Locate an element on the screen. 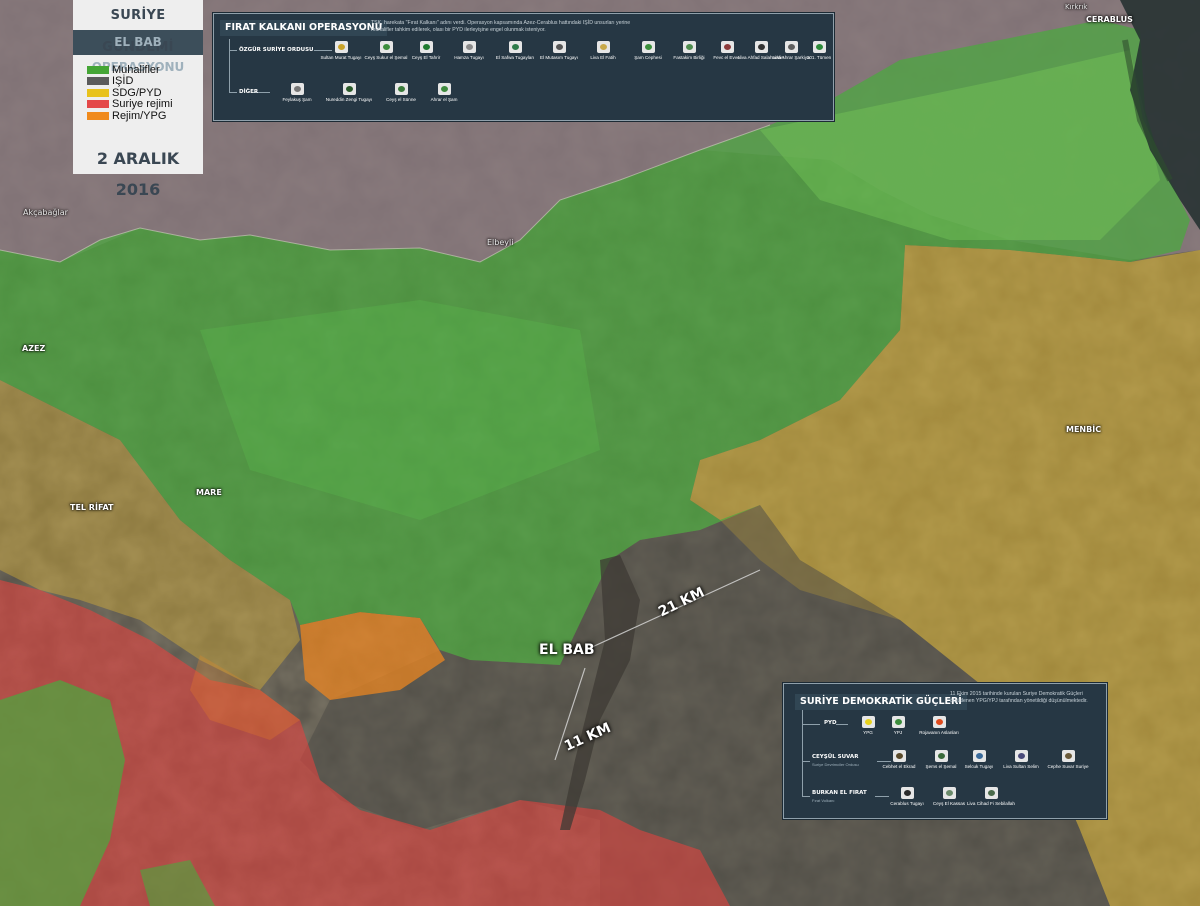 The image size is (1200, 906). faction-name: Liva Sultan Selim is located at coordinates (1021, 766).